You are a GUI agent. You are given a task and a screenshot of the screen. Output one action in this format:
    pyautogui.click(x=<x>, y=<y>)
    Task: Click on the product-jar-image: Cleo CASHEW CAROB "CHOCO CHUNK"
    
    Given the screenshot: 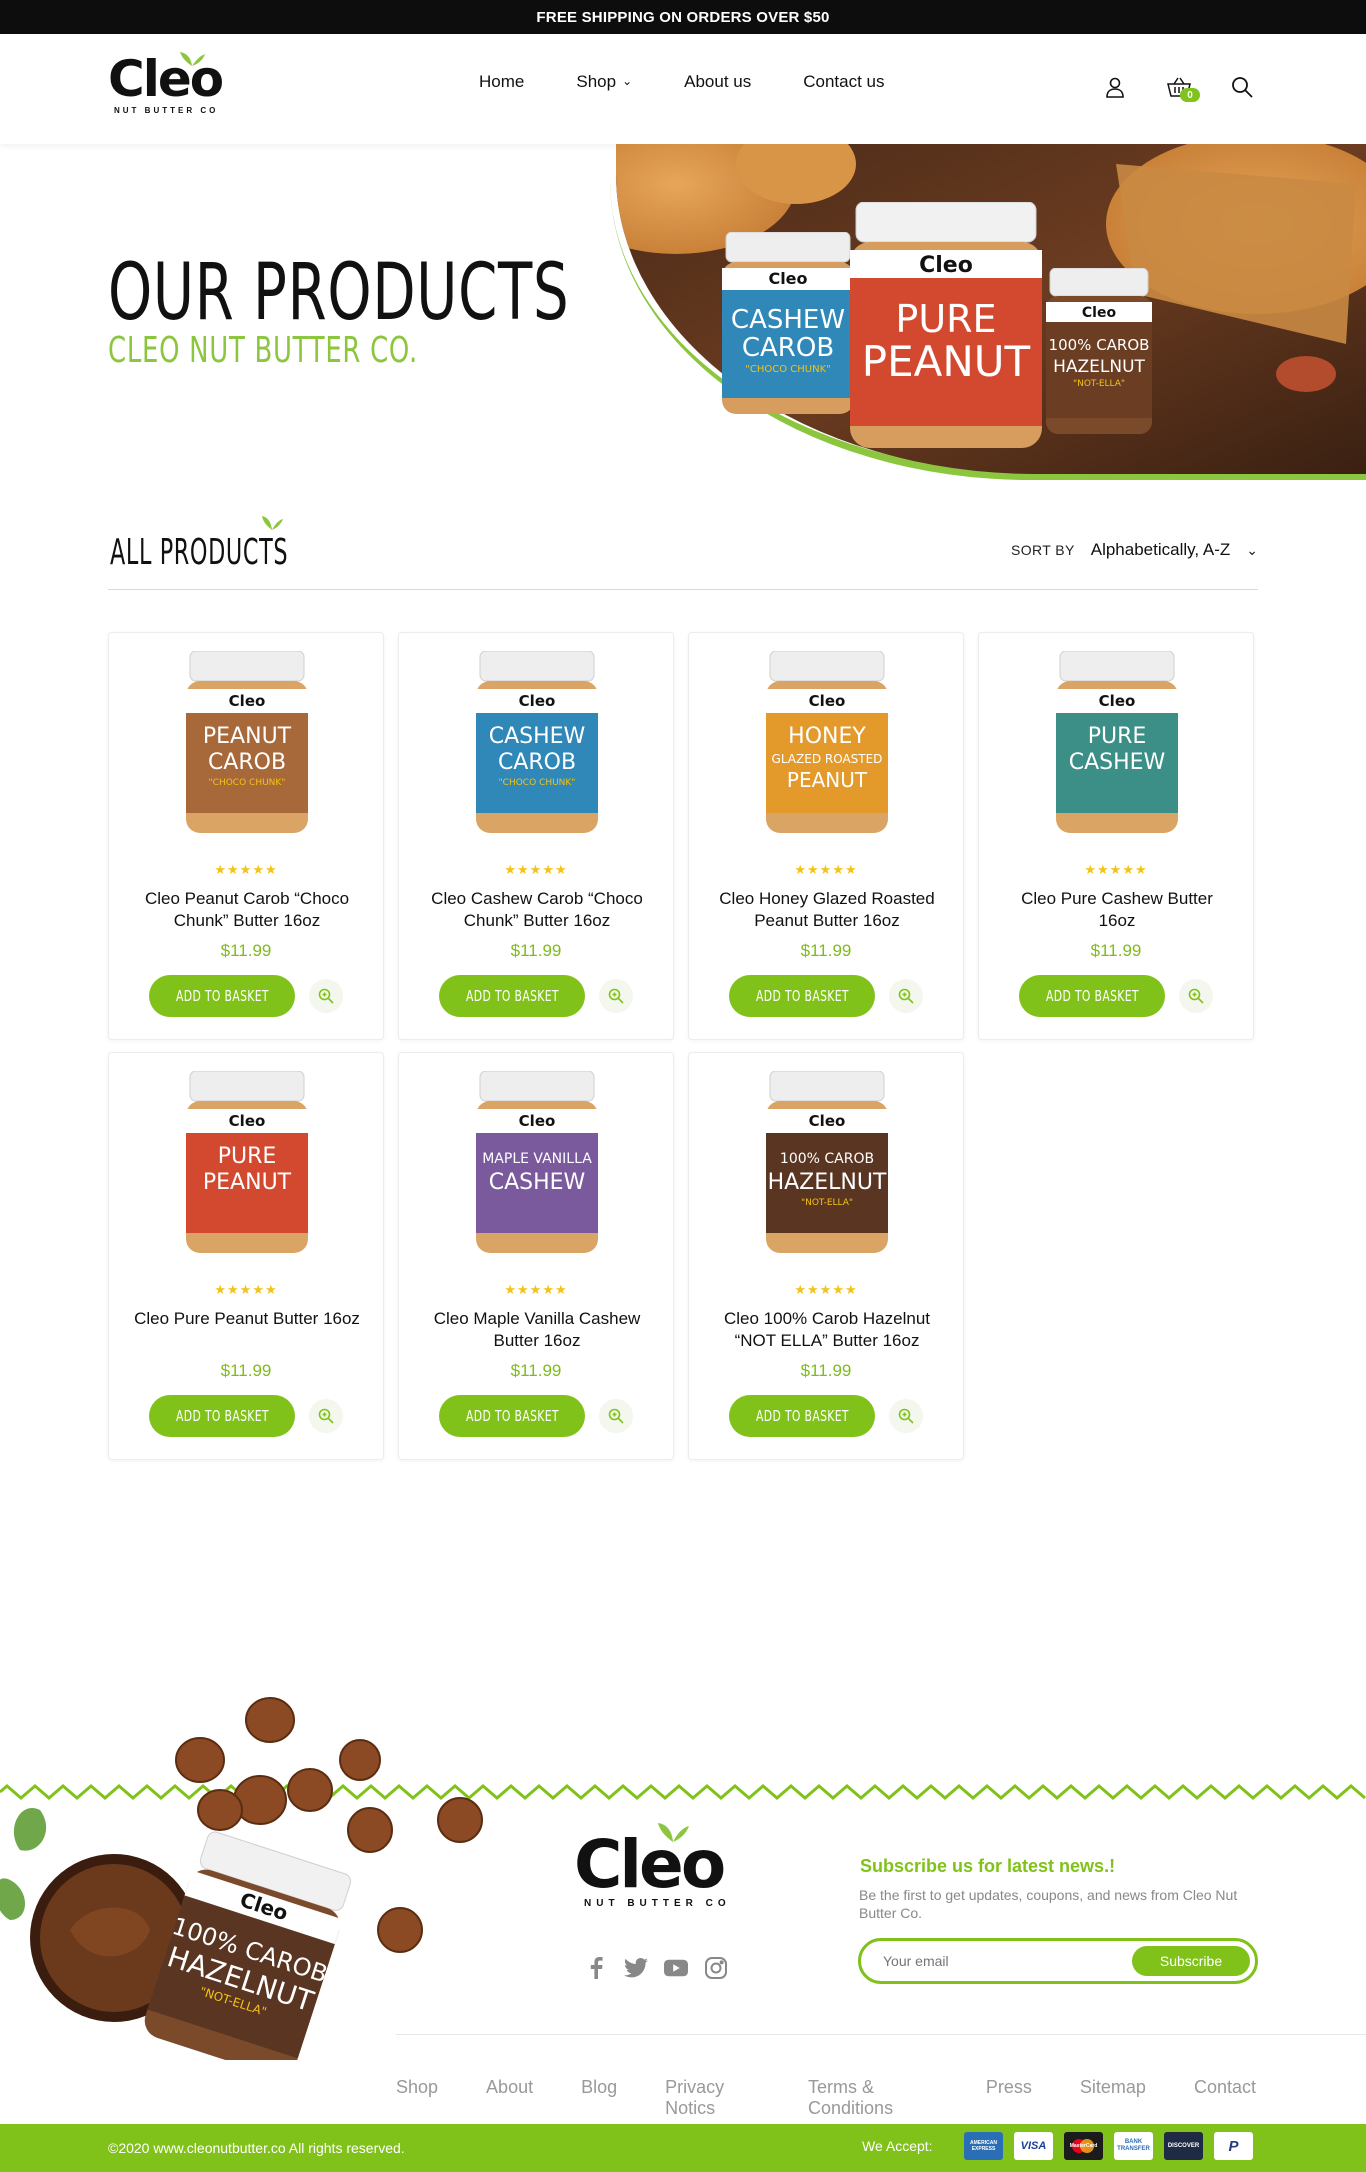 What is the action you would take?
    pyautogui.click(x=537, y=744)
    